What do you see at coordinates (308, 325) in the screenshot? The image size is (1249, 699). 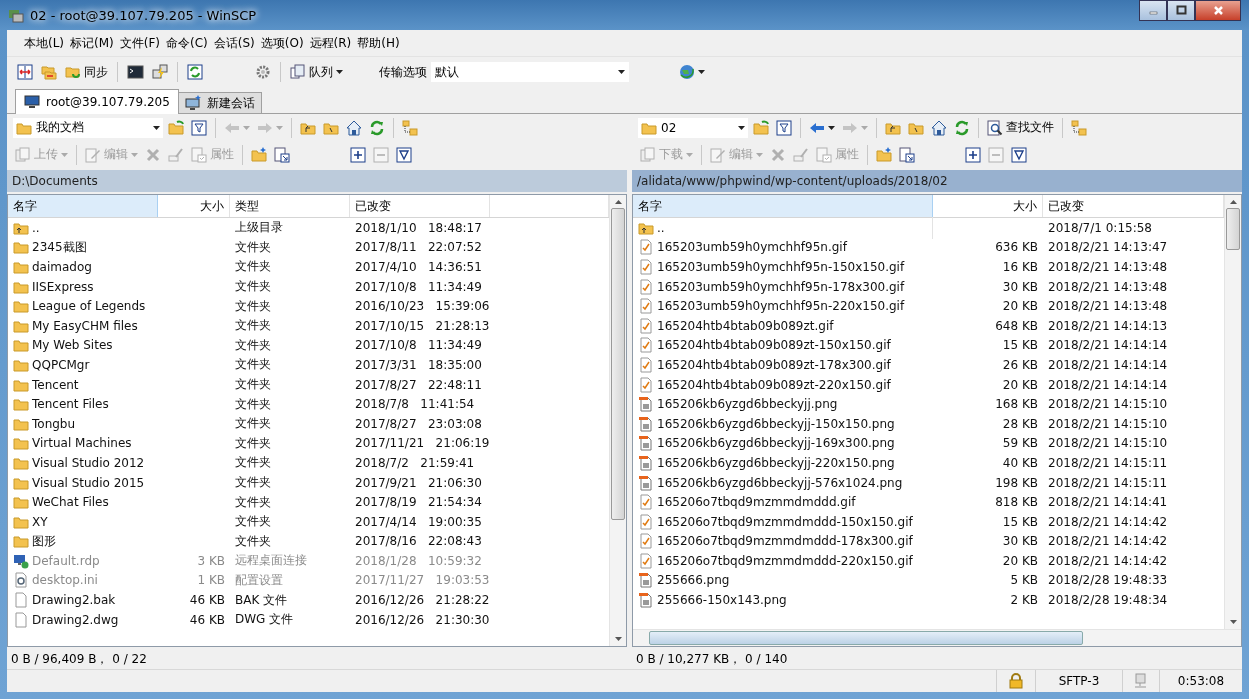 I see `file-row: My EasyCHM files 文件夹 2017/10/15 21:28:13` at bounding box center [308, 325].